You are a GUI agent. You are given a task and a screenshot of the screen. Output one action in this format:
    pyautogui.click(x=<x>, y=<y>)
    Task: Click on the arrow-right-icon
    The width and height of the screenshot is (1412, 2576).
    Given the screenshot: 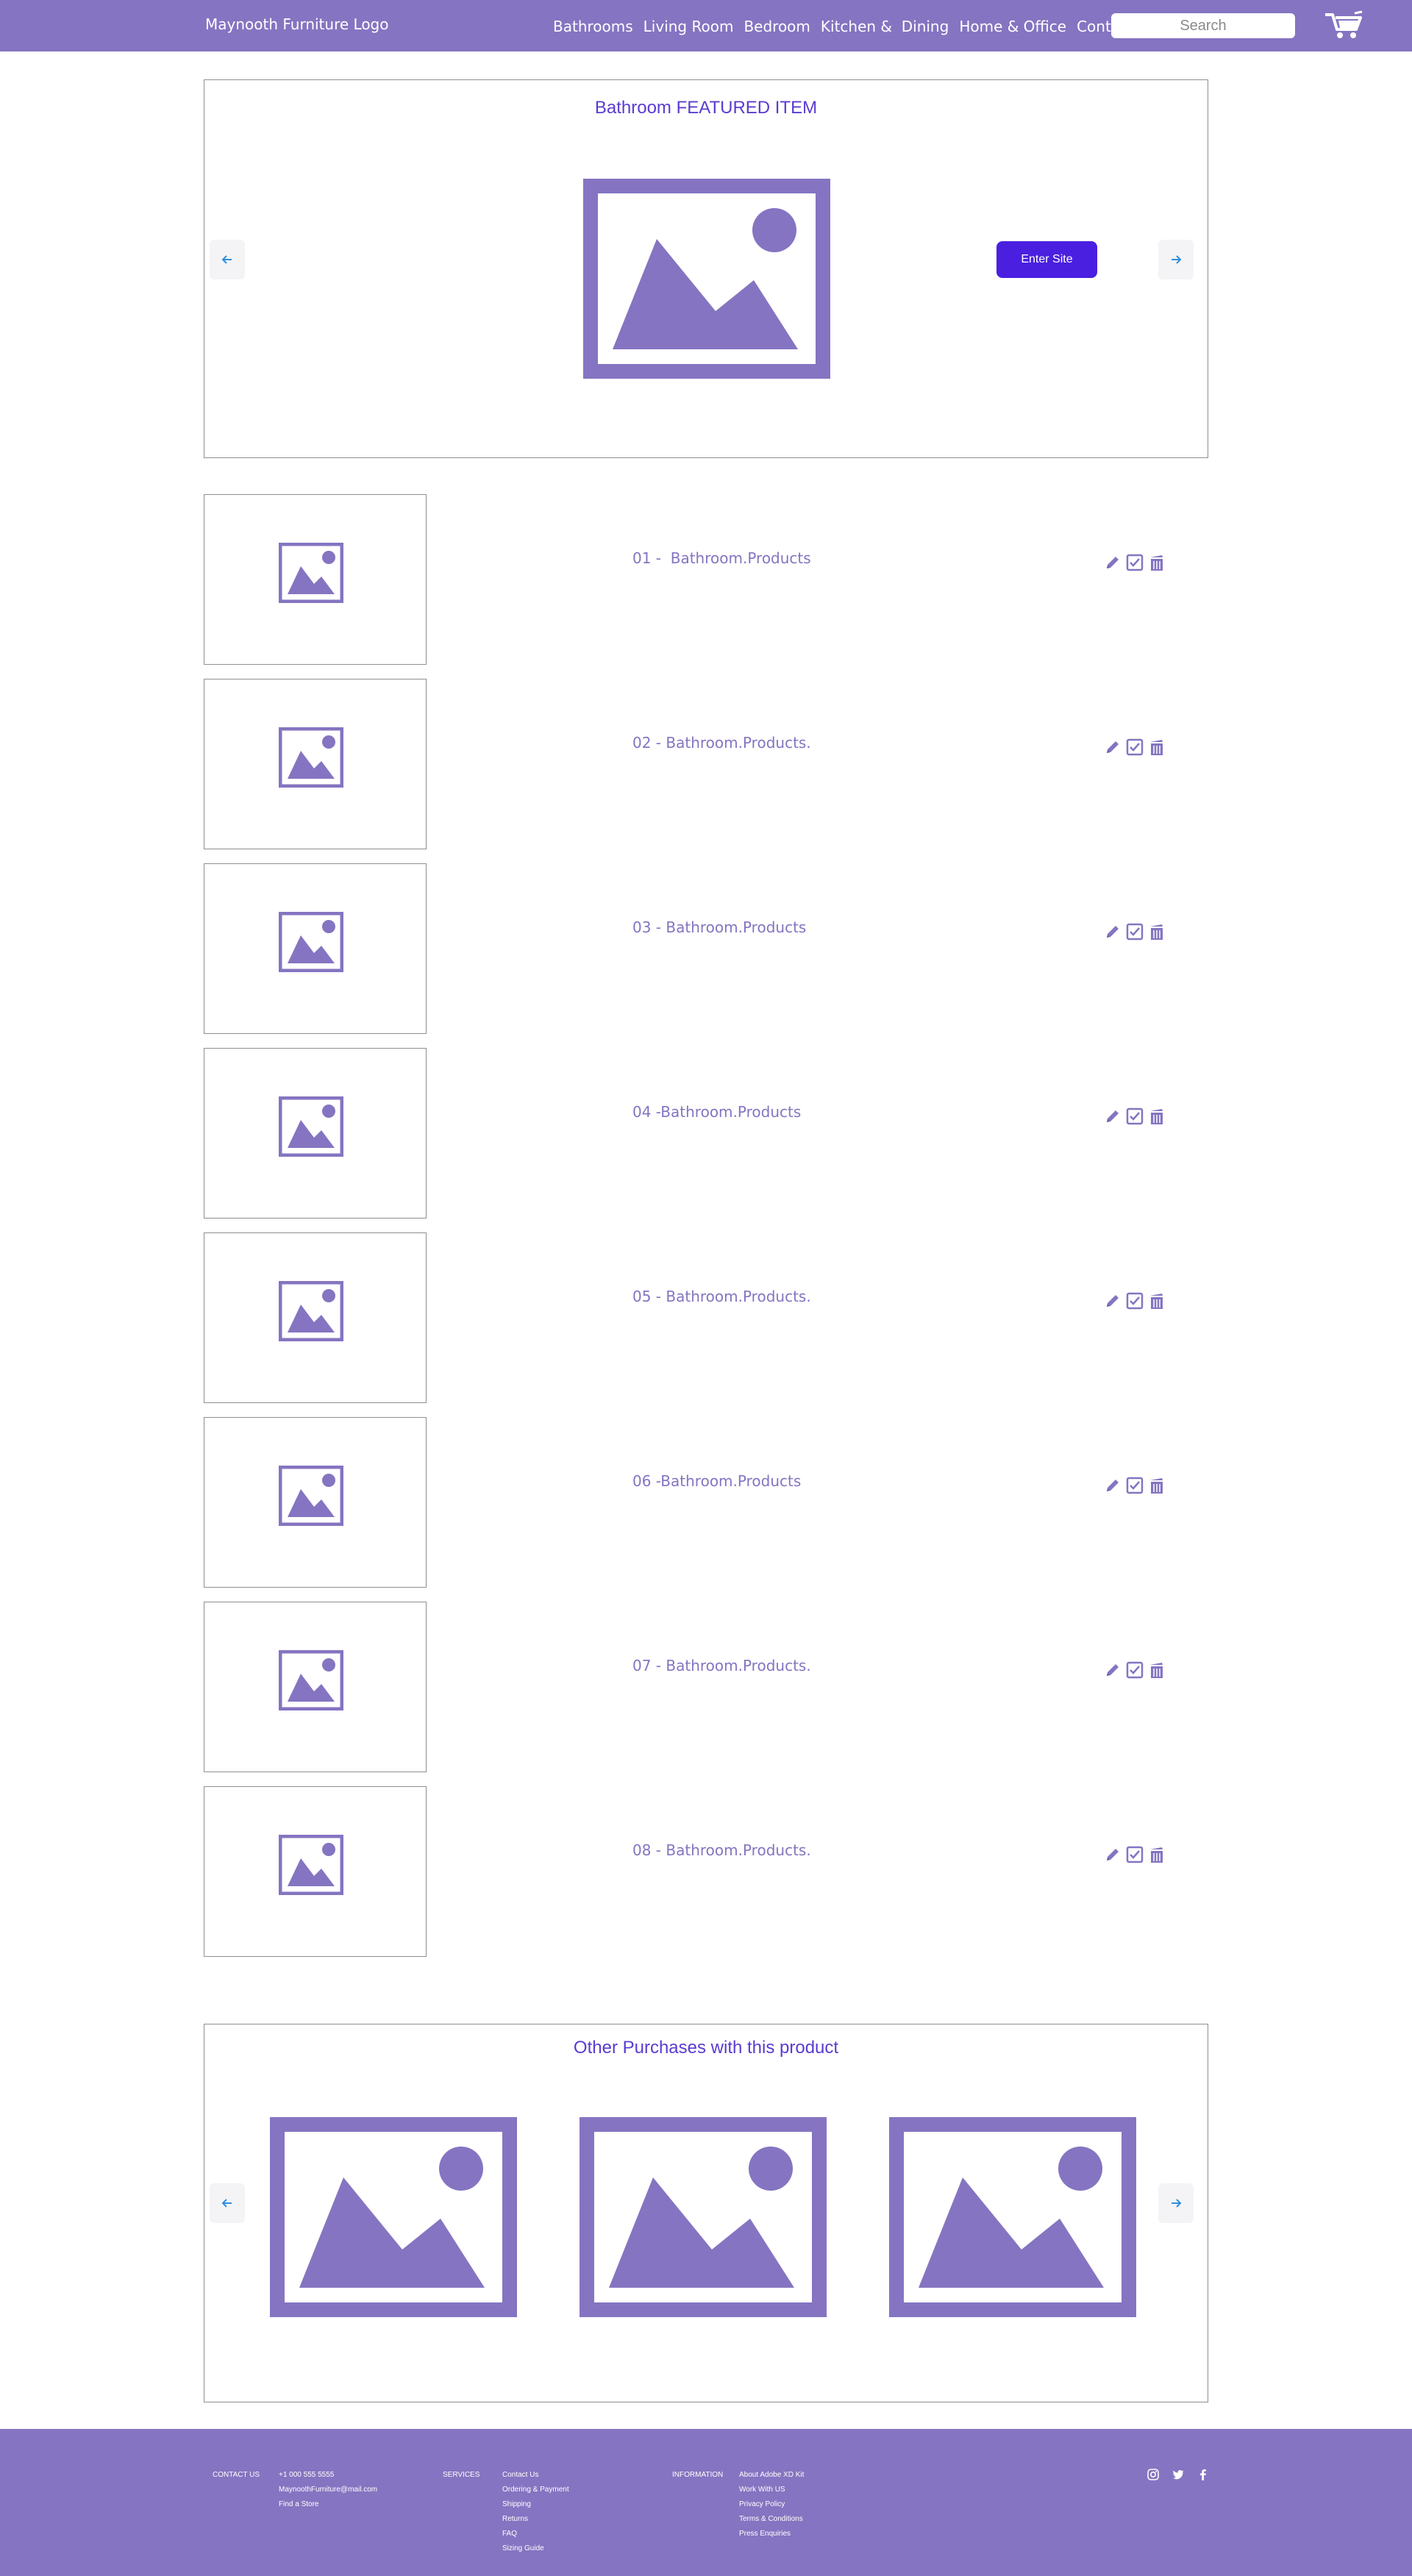 What is the action you would take?
    pyautogui.click(x=1177, y=2203)
    